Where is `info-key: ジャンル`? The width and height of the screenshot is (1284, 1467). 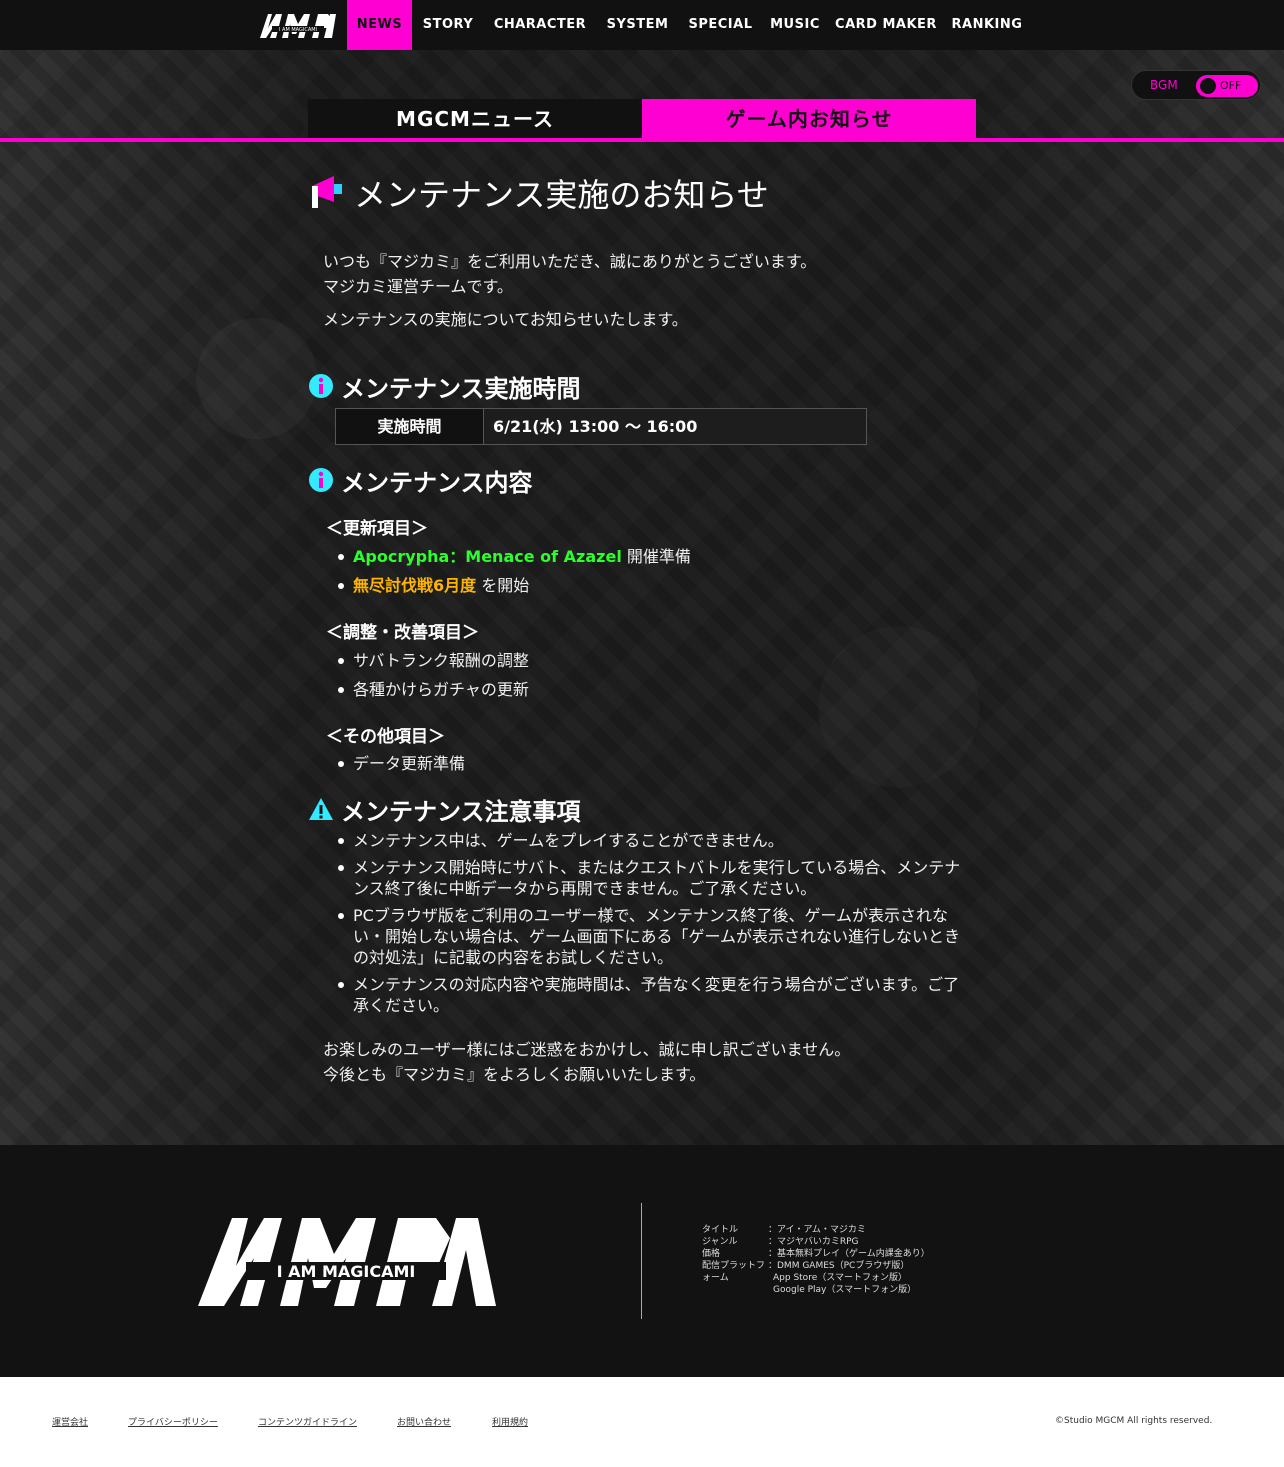
info-key: ジャンル is located at coordinates (720, 1242).